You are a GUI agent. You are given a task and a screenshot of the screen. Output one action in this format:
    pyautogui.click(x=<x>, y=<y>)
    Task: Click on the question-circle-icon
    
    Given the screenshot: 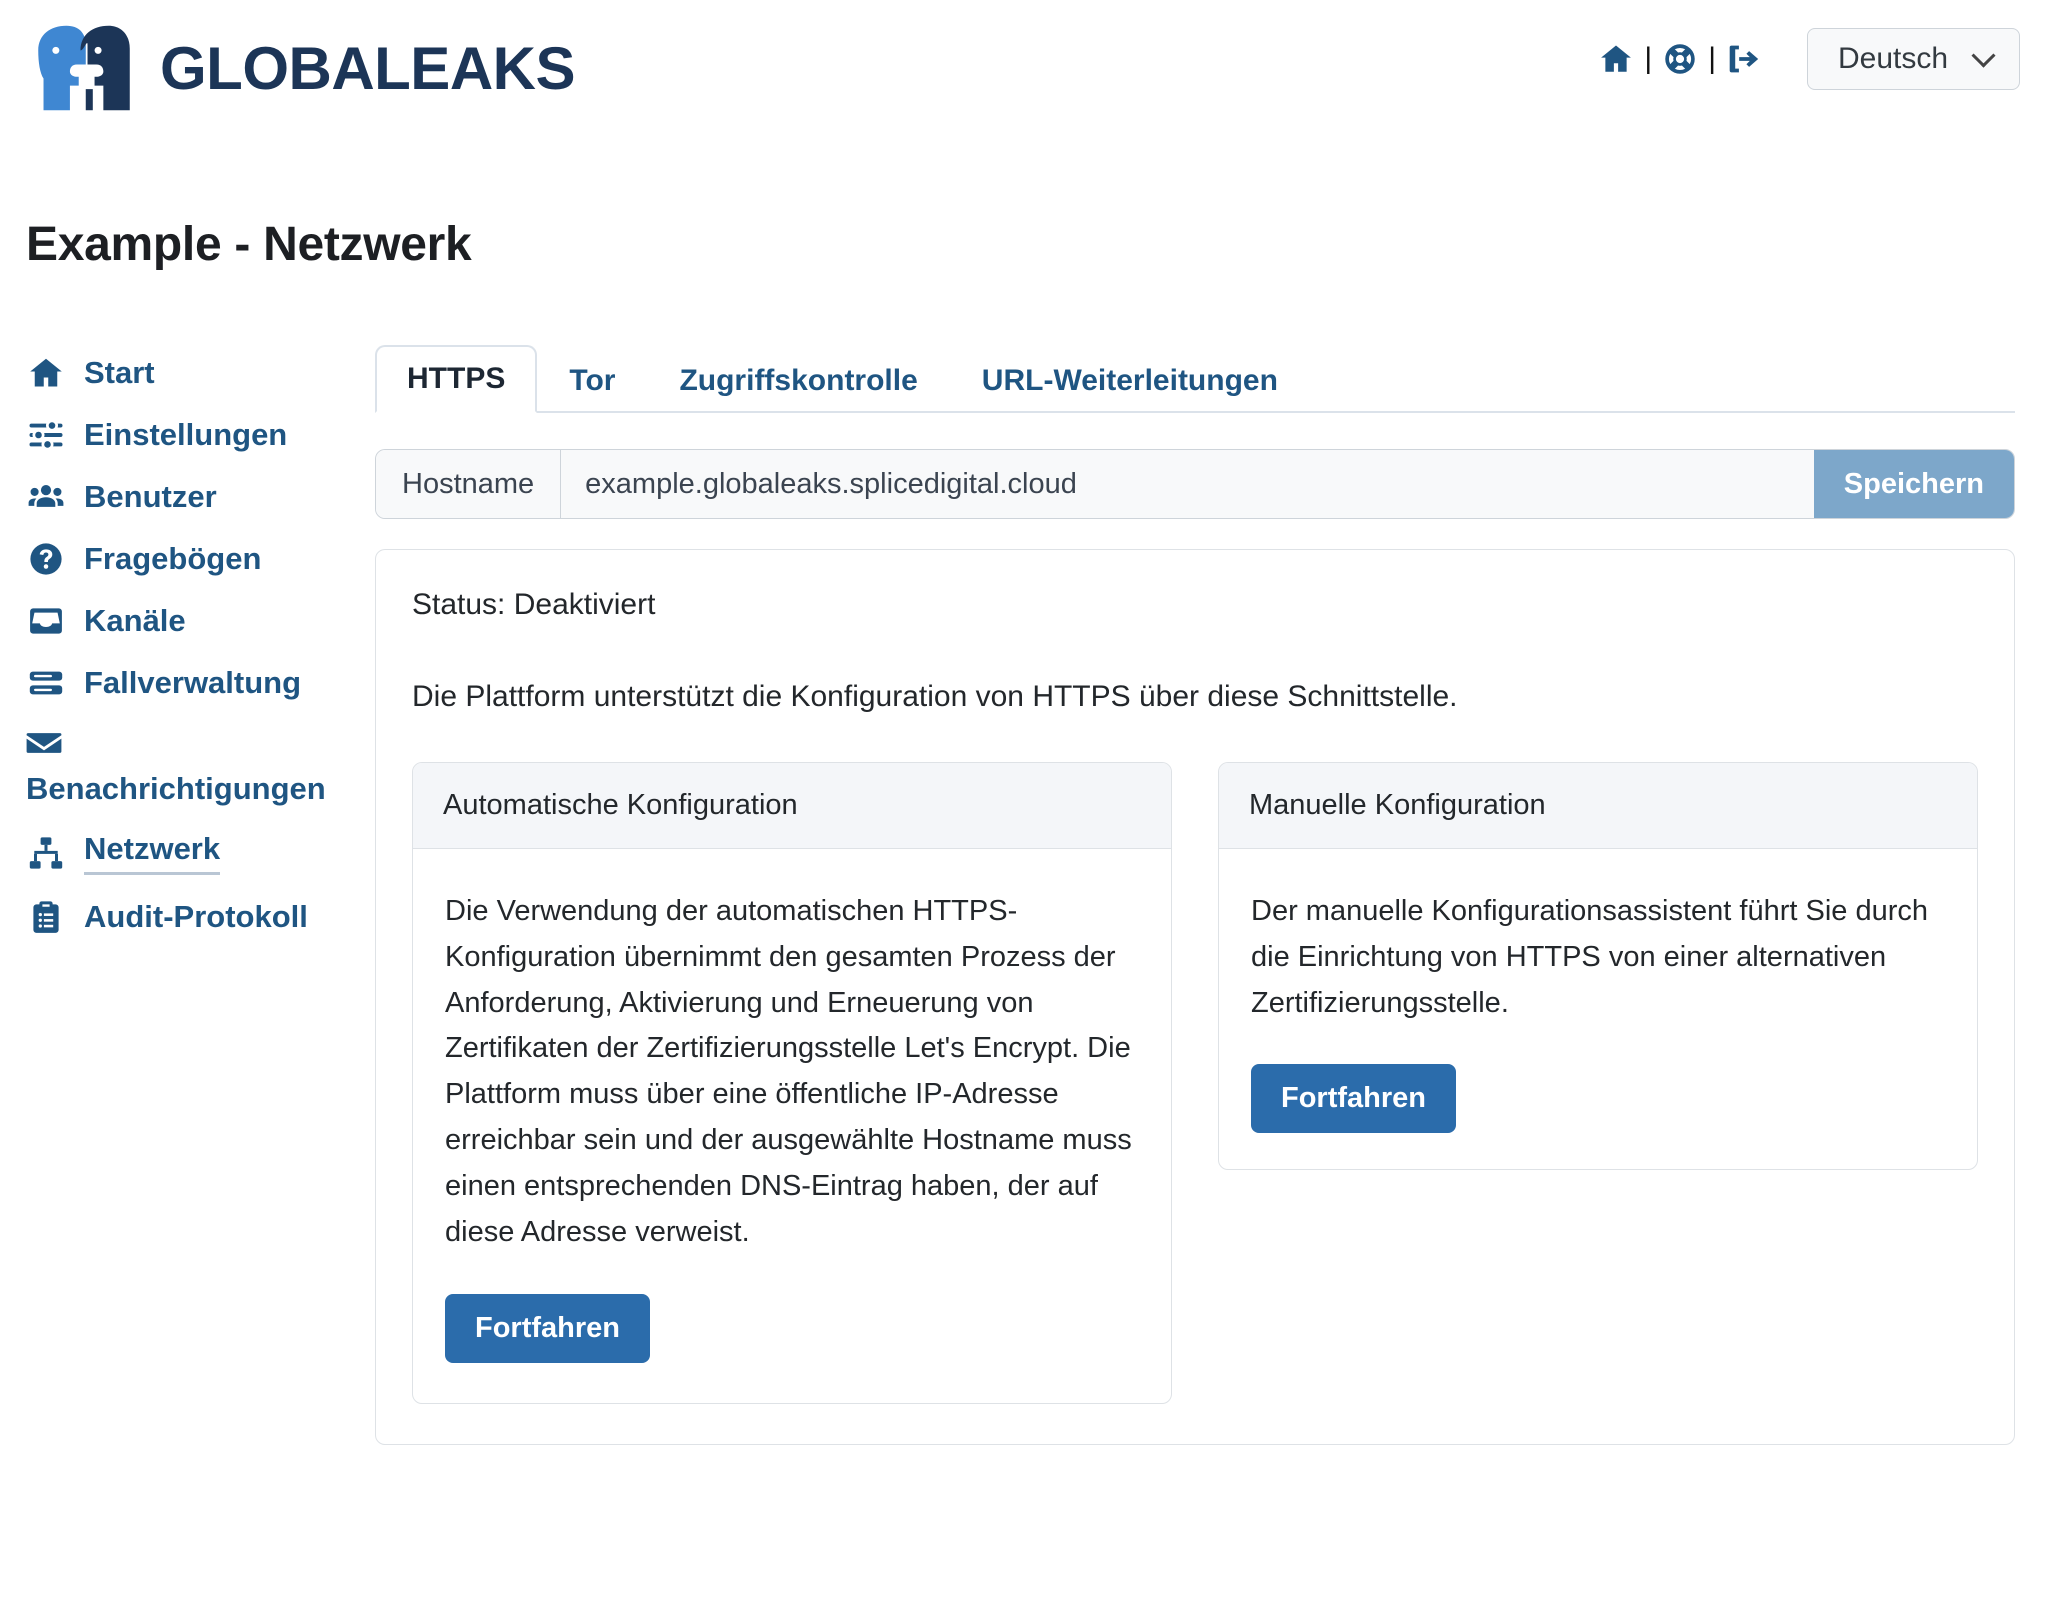 What is the action you would take?
    pyautogui.click(x=46, y=559)
    